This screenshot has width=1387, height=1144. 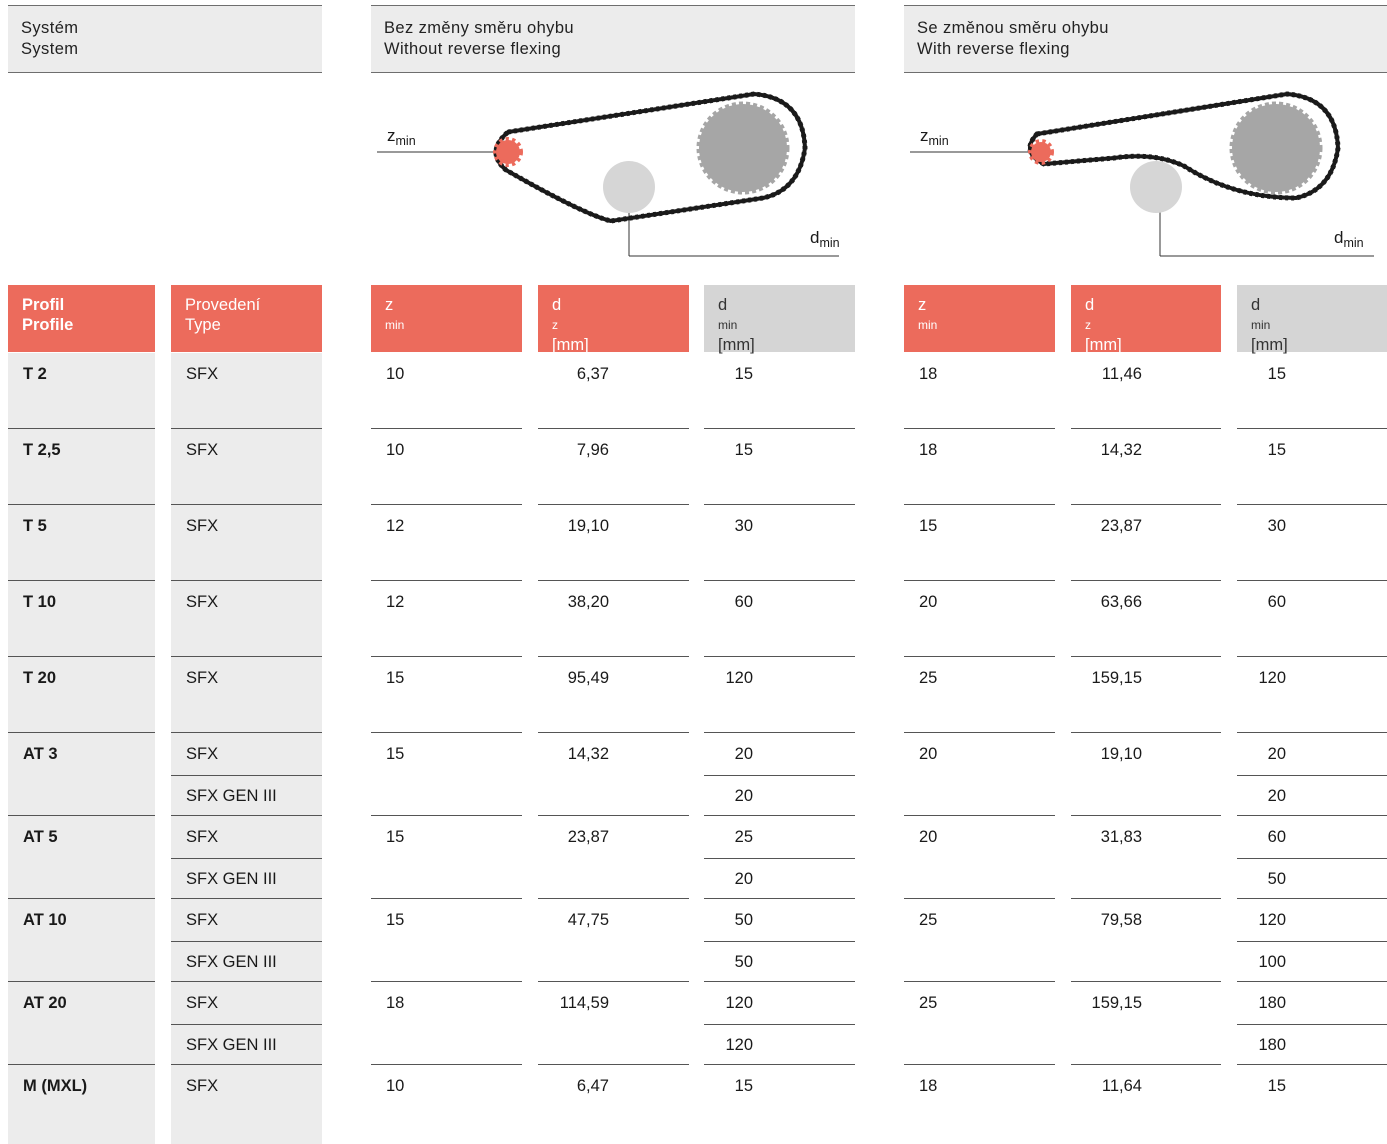 I want to click on no-reverse-header-cz: Bez změny směru ohybu, so click(x=479, y=28).